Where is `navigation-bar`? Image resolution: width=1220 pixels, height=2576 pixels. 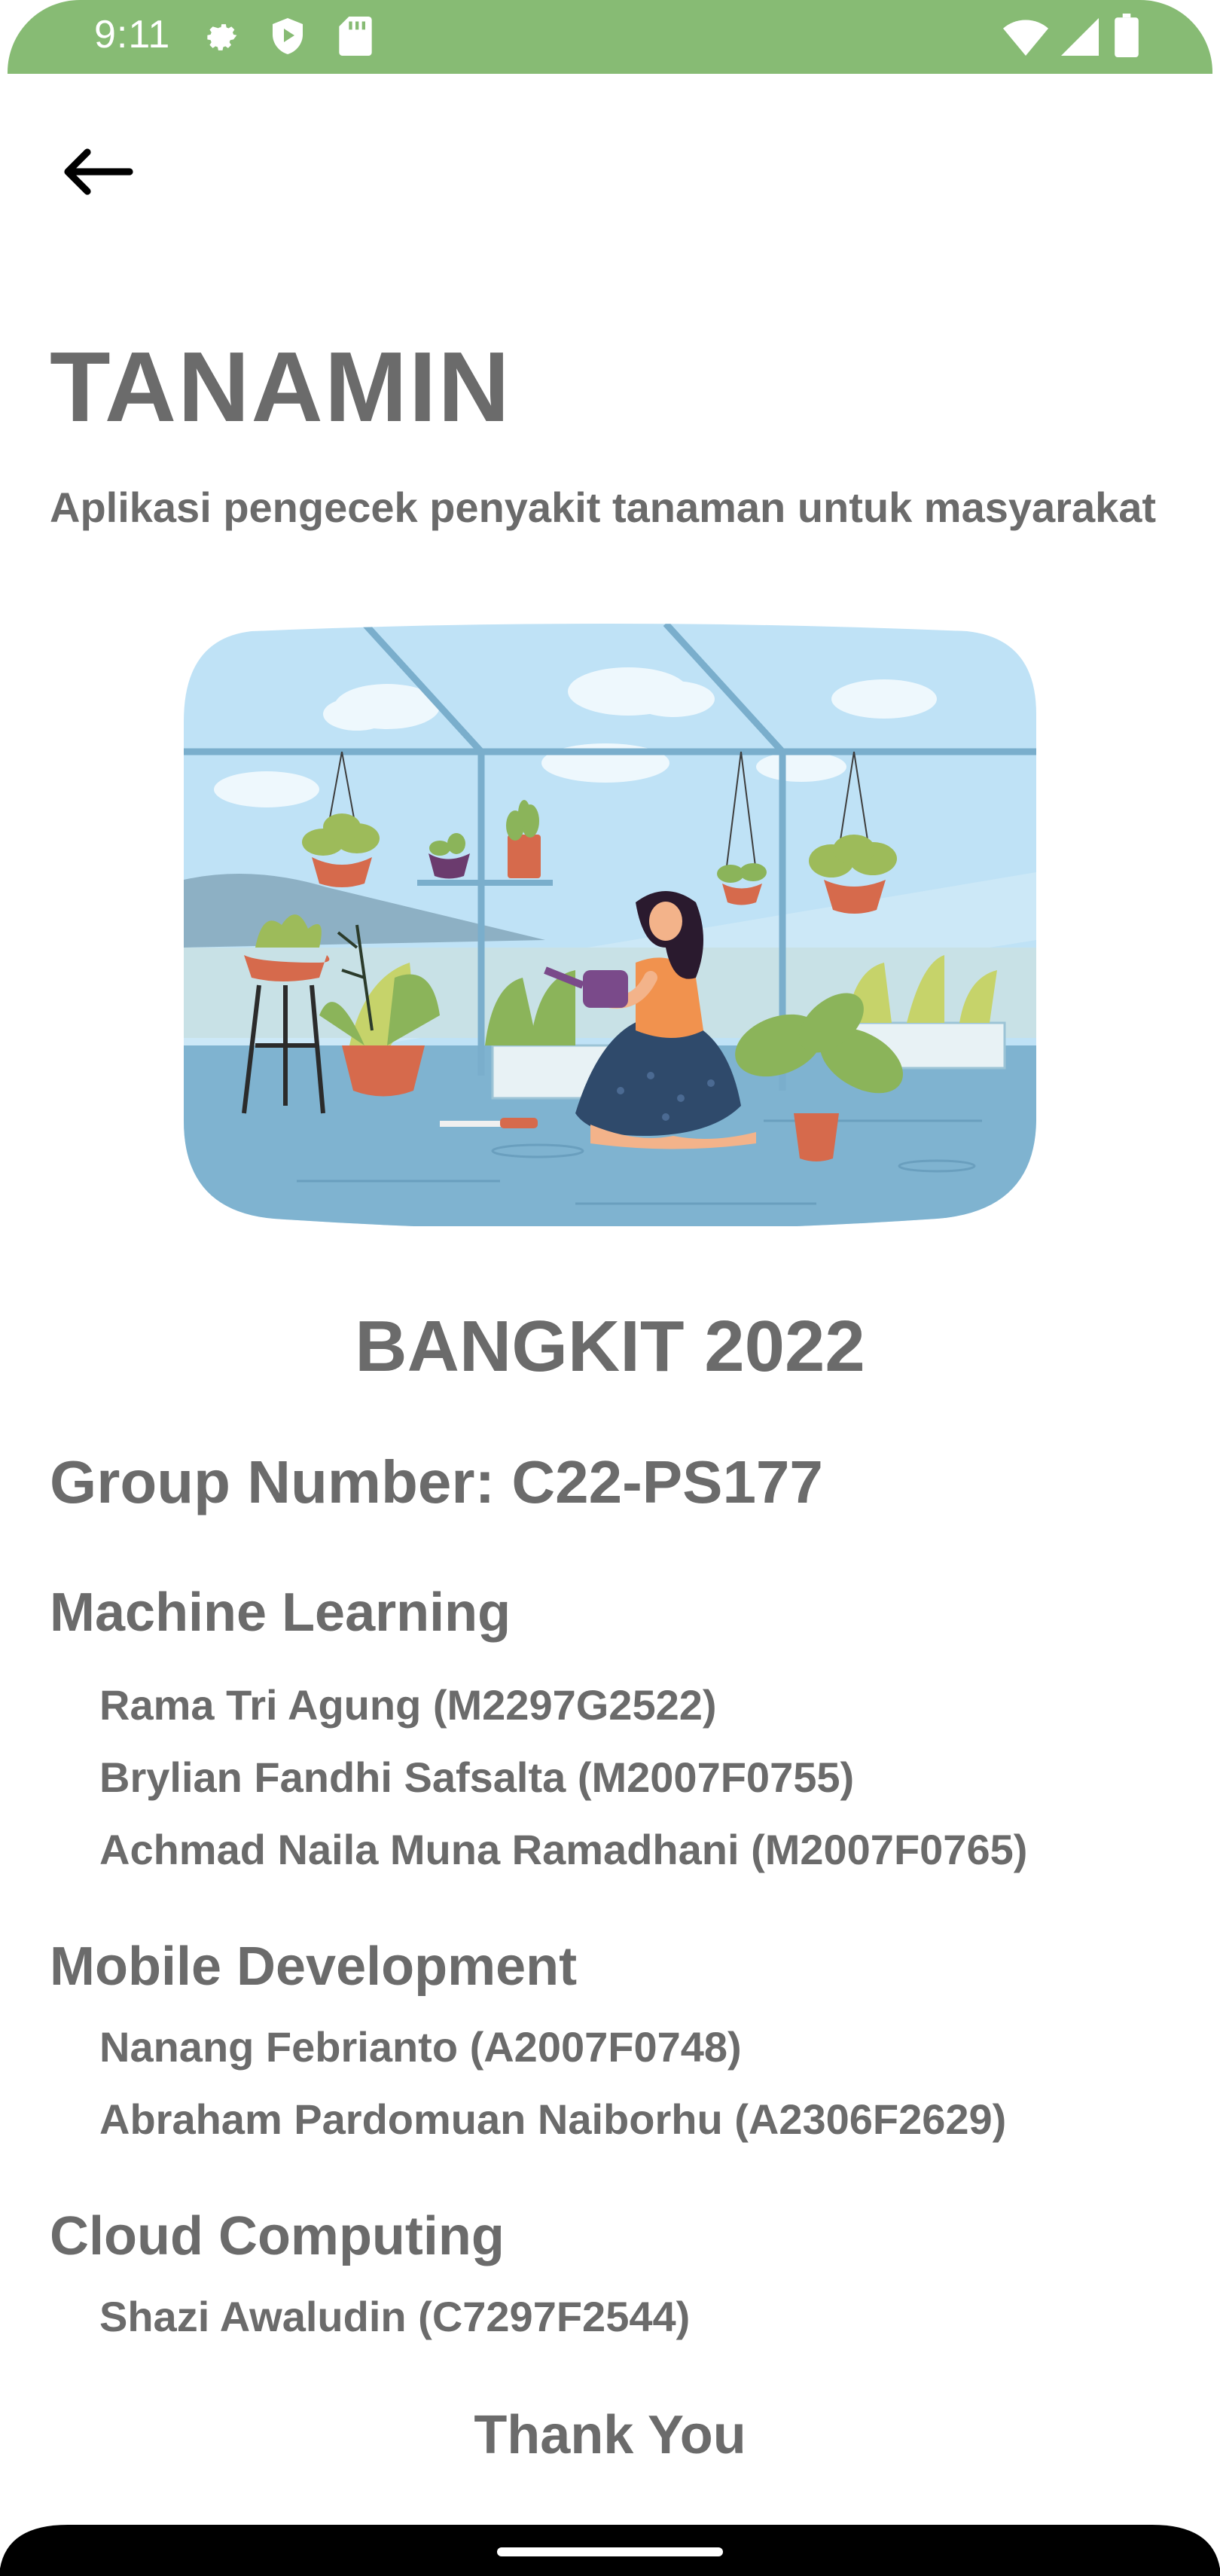 navigation-bar is located at coordinates (610, 2551).